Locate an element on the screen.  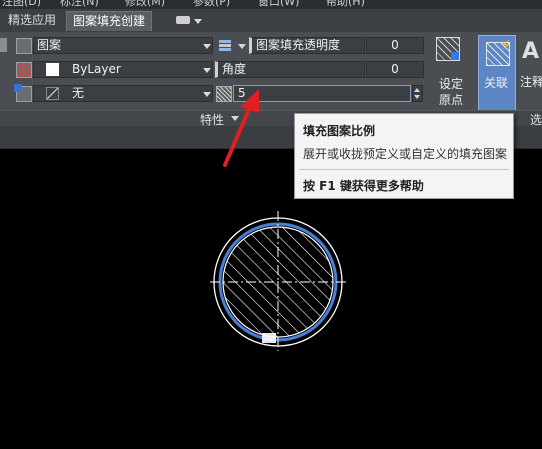
annotative-icon: A is located at coordinates (531, 51).